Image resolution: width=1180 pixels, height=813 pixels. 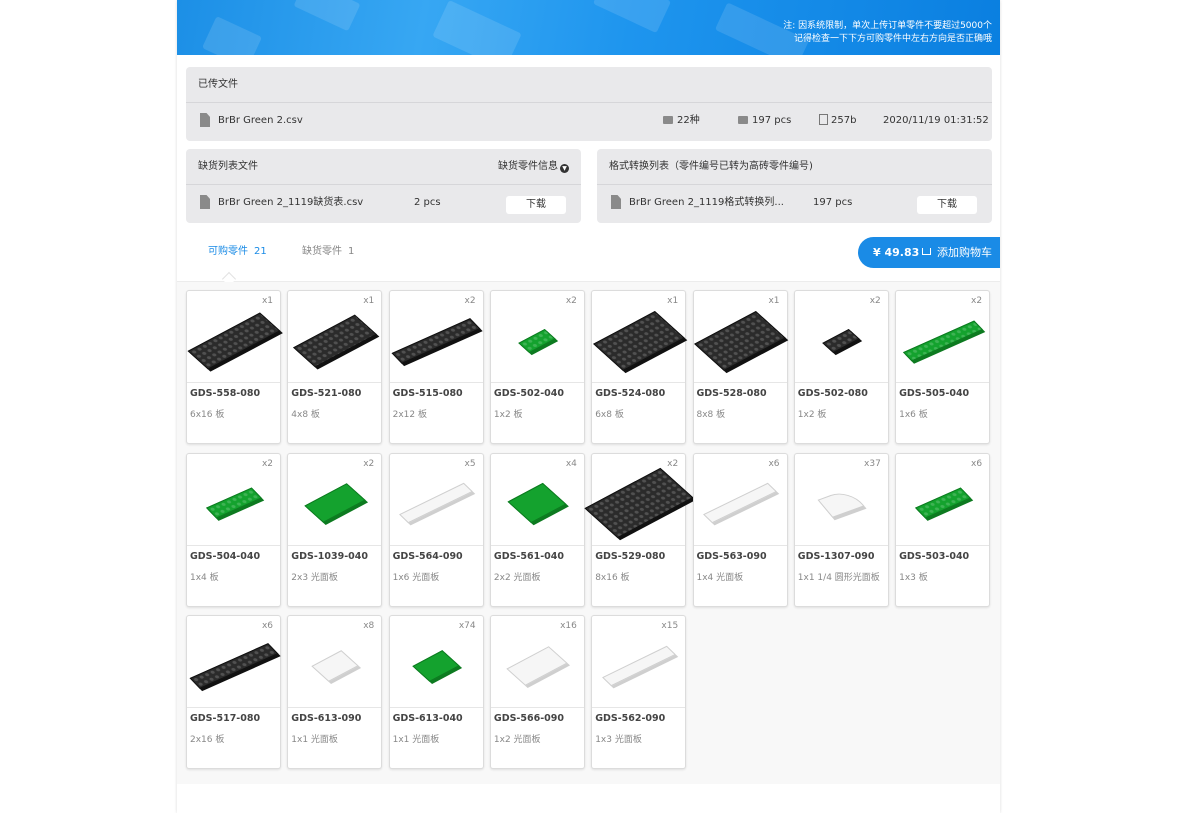 What do you see at coordinates (225, 556) in the screenshot?
I see `part-code: GDS-504-040` at bounding box center [225, 556].